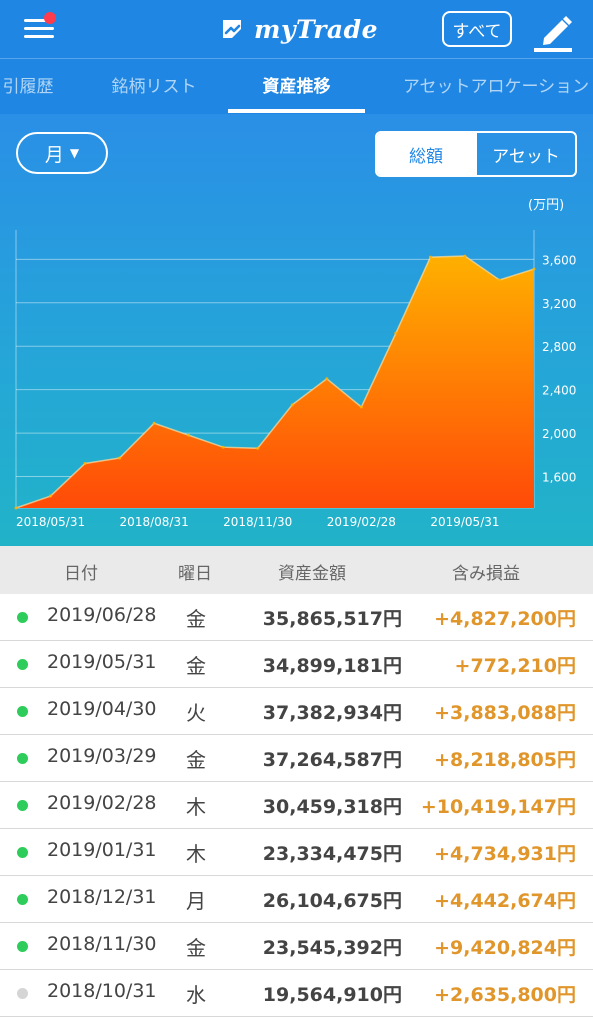 This screenshot has height=1024, width=593. What do you see at coordinates (361, 522) in the screenshot?
I see `x-tick-label: 2019/02/28` at bounding box center [361, 522].